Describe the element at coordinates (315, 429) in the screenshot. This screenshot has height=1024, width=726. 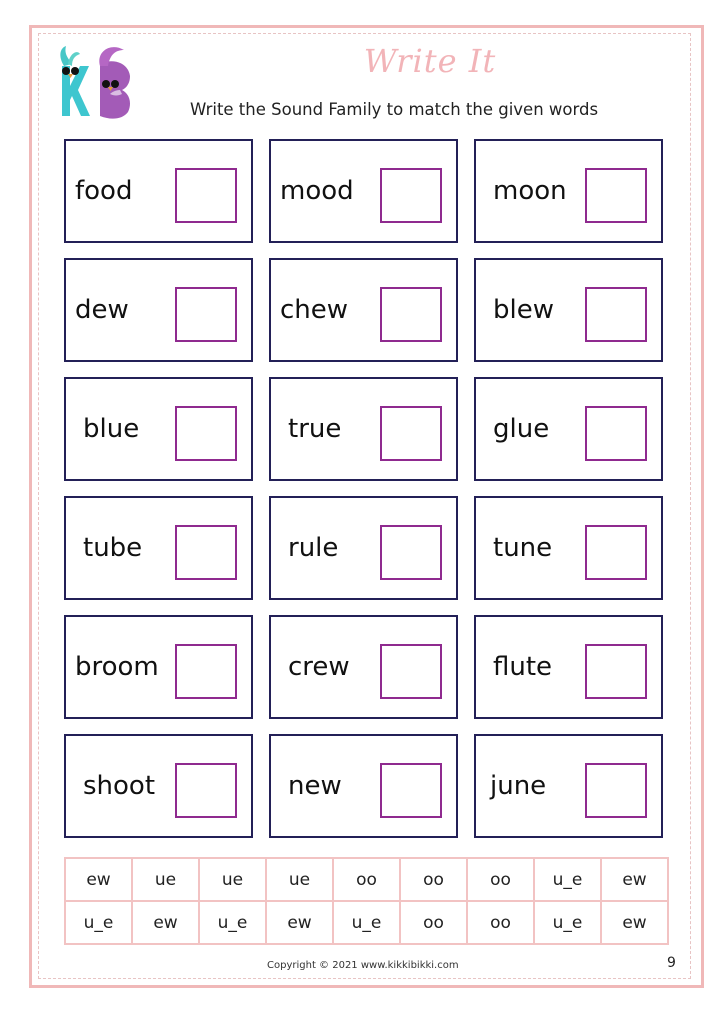
I see `word-label: true` at that location.